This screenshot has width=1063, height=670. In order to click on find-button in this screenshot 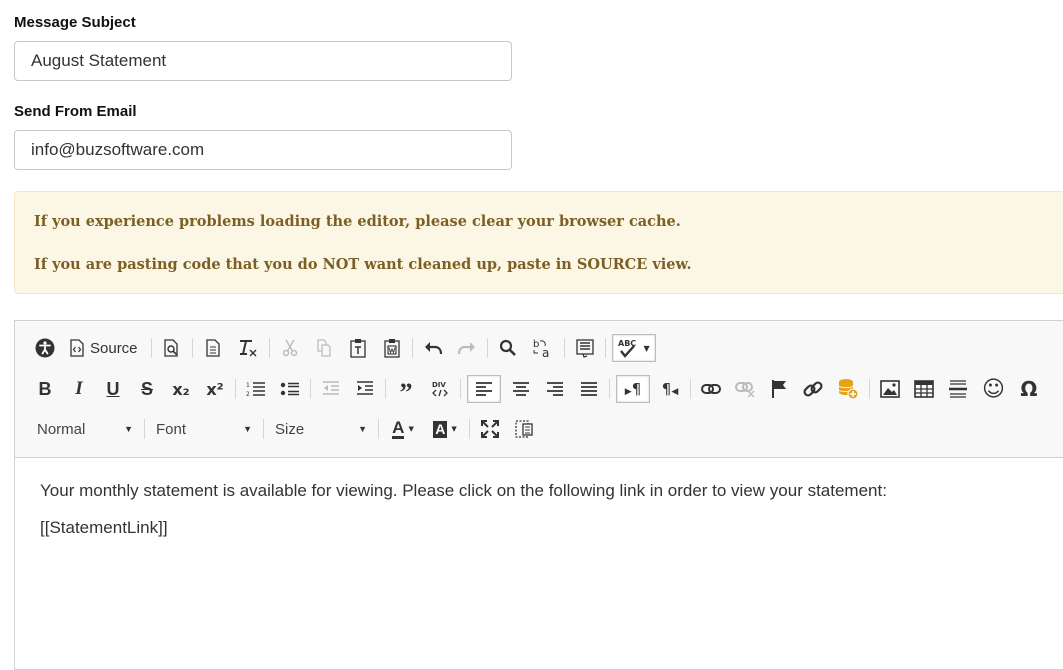, I will do `click(508, 348)`.